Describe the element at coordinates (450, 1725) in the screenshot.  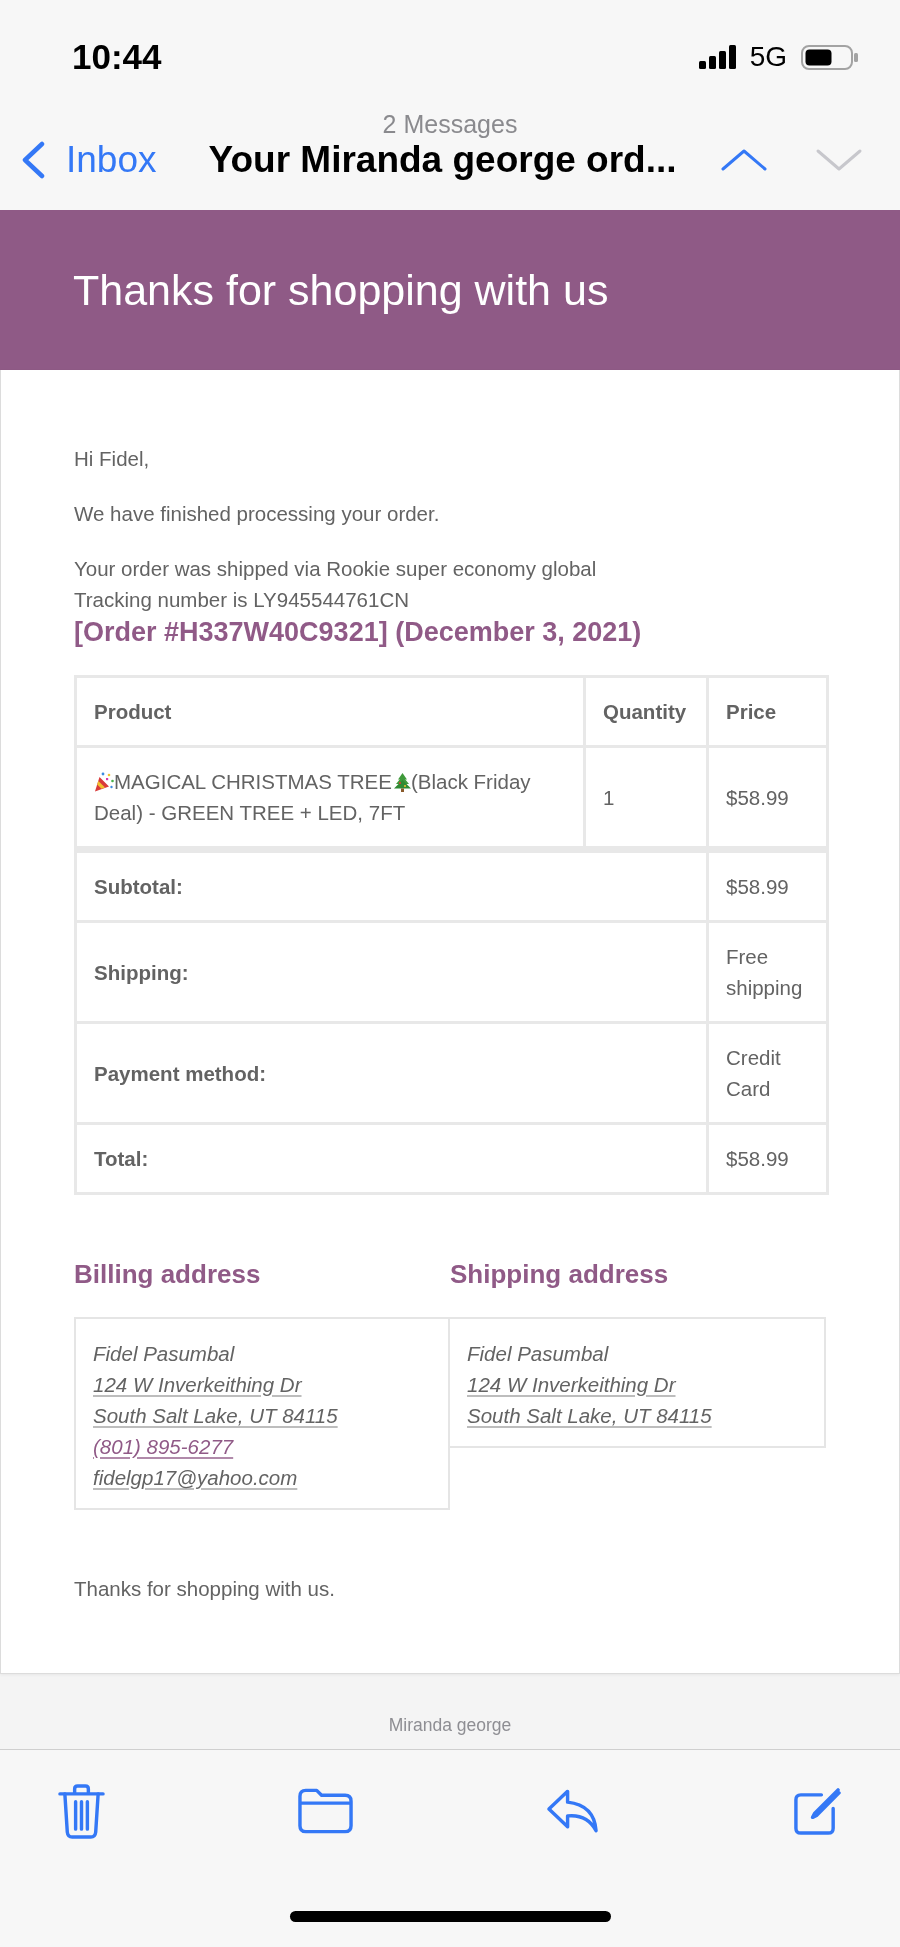
I see `sender-name: Miranda george` at that location.